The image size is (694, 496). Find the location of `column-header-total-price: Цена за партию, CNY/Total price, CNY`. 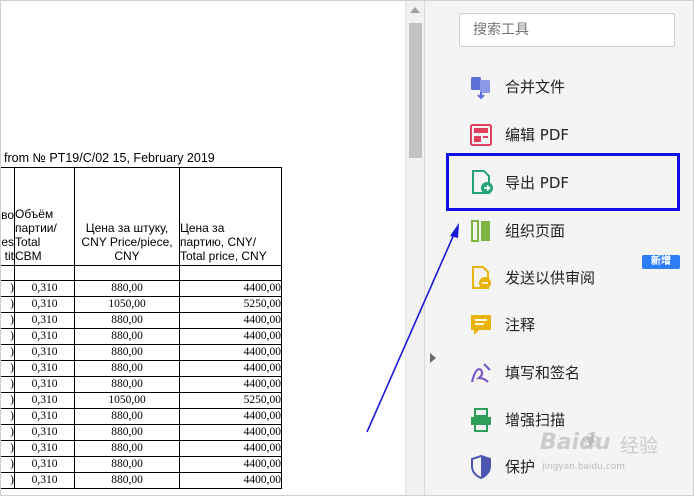

column-header-total-price: Цена за партию, CNY/Total price, CNY is located at coordinates (230, 216).